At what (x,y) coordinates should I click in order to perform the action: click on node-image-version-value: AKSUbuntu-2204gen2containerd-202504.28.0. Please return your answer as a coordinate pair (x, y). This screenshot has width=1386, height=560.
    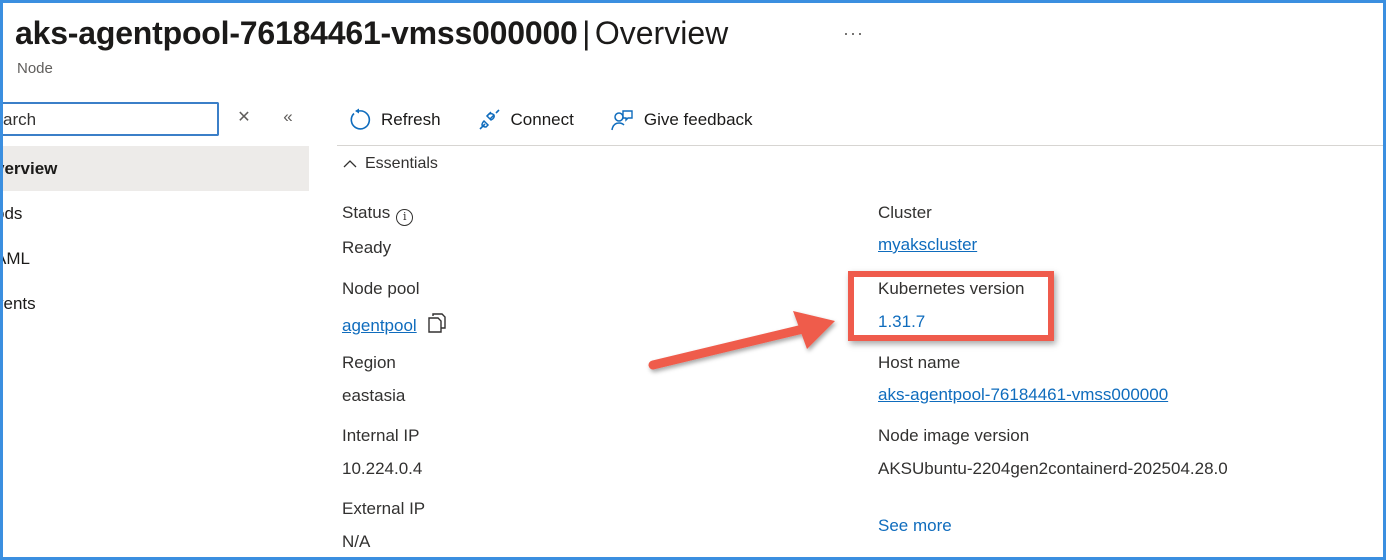
    Looking at the image, I should click on (1053, 468).